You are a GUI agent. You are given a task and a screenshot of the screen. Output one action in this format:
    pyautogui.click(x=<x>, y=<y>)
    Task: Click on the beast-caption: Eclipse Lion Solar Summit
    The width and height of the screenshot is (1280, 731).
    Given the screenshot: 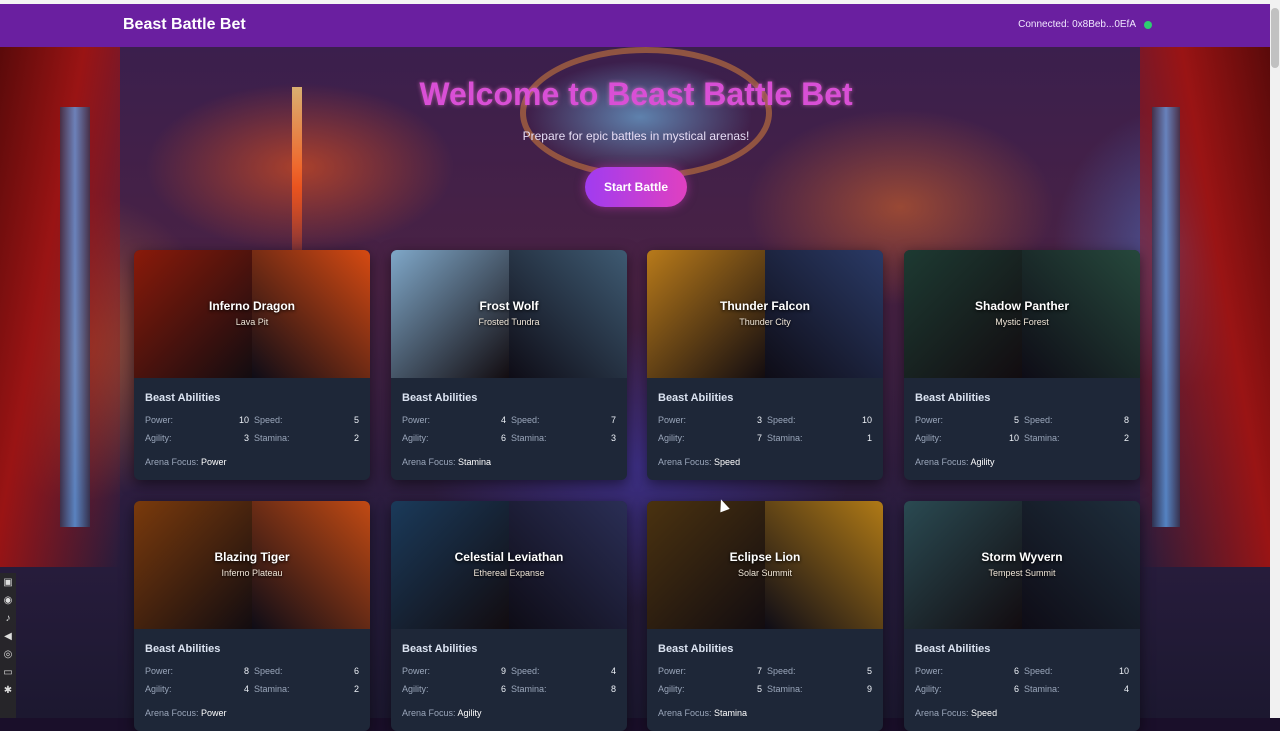 What is the action you would take?
    pyautogui.click(x=765, y=564)
    